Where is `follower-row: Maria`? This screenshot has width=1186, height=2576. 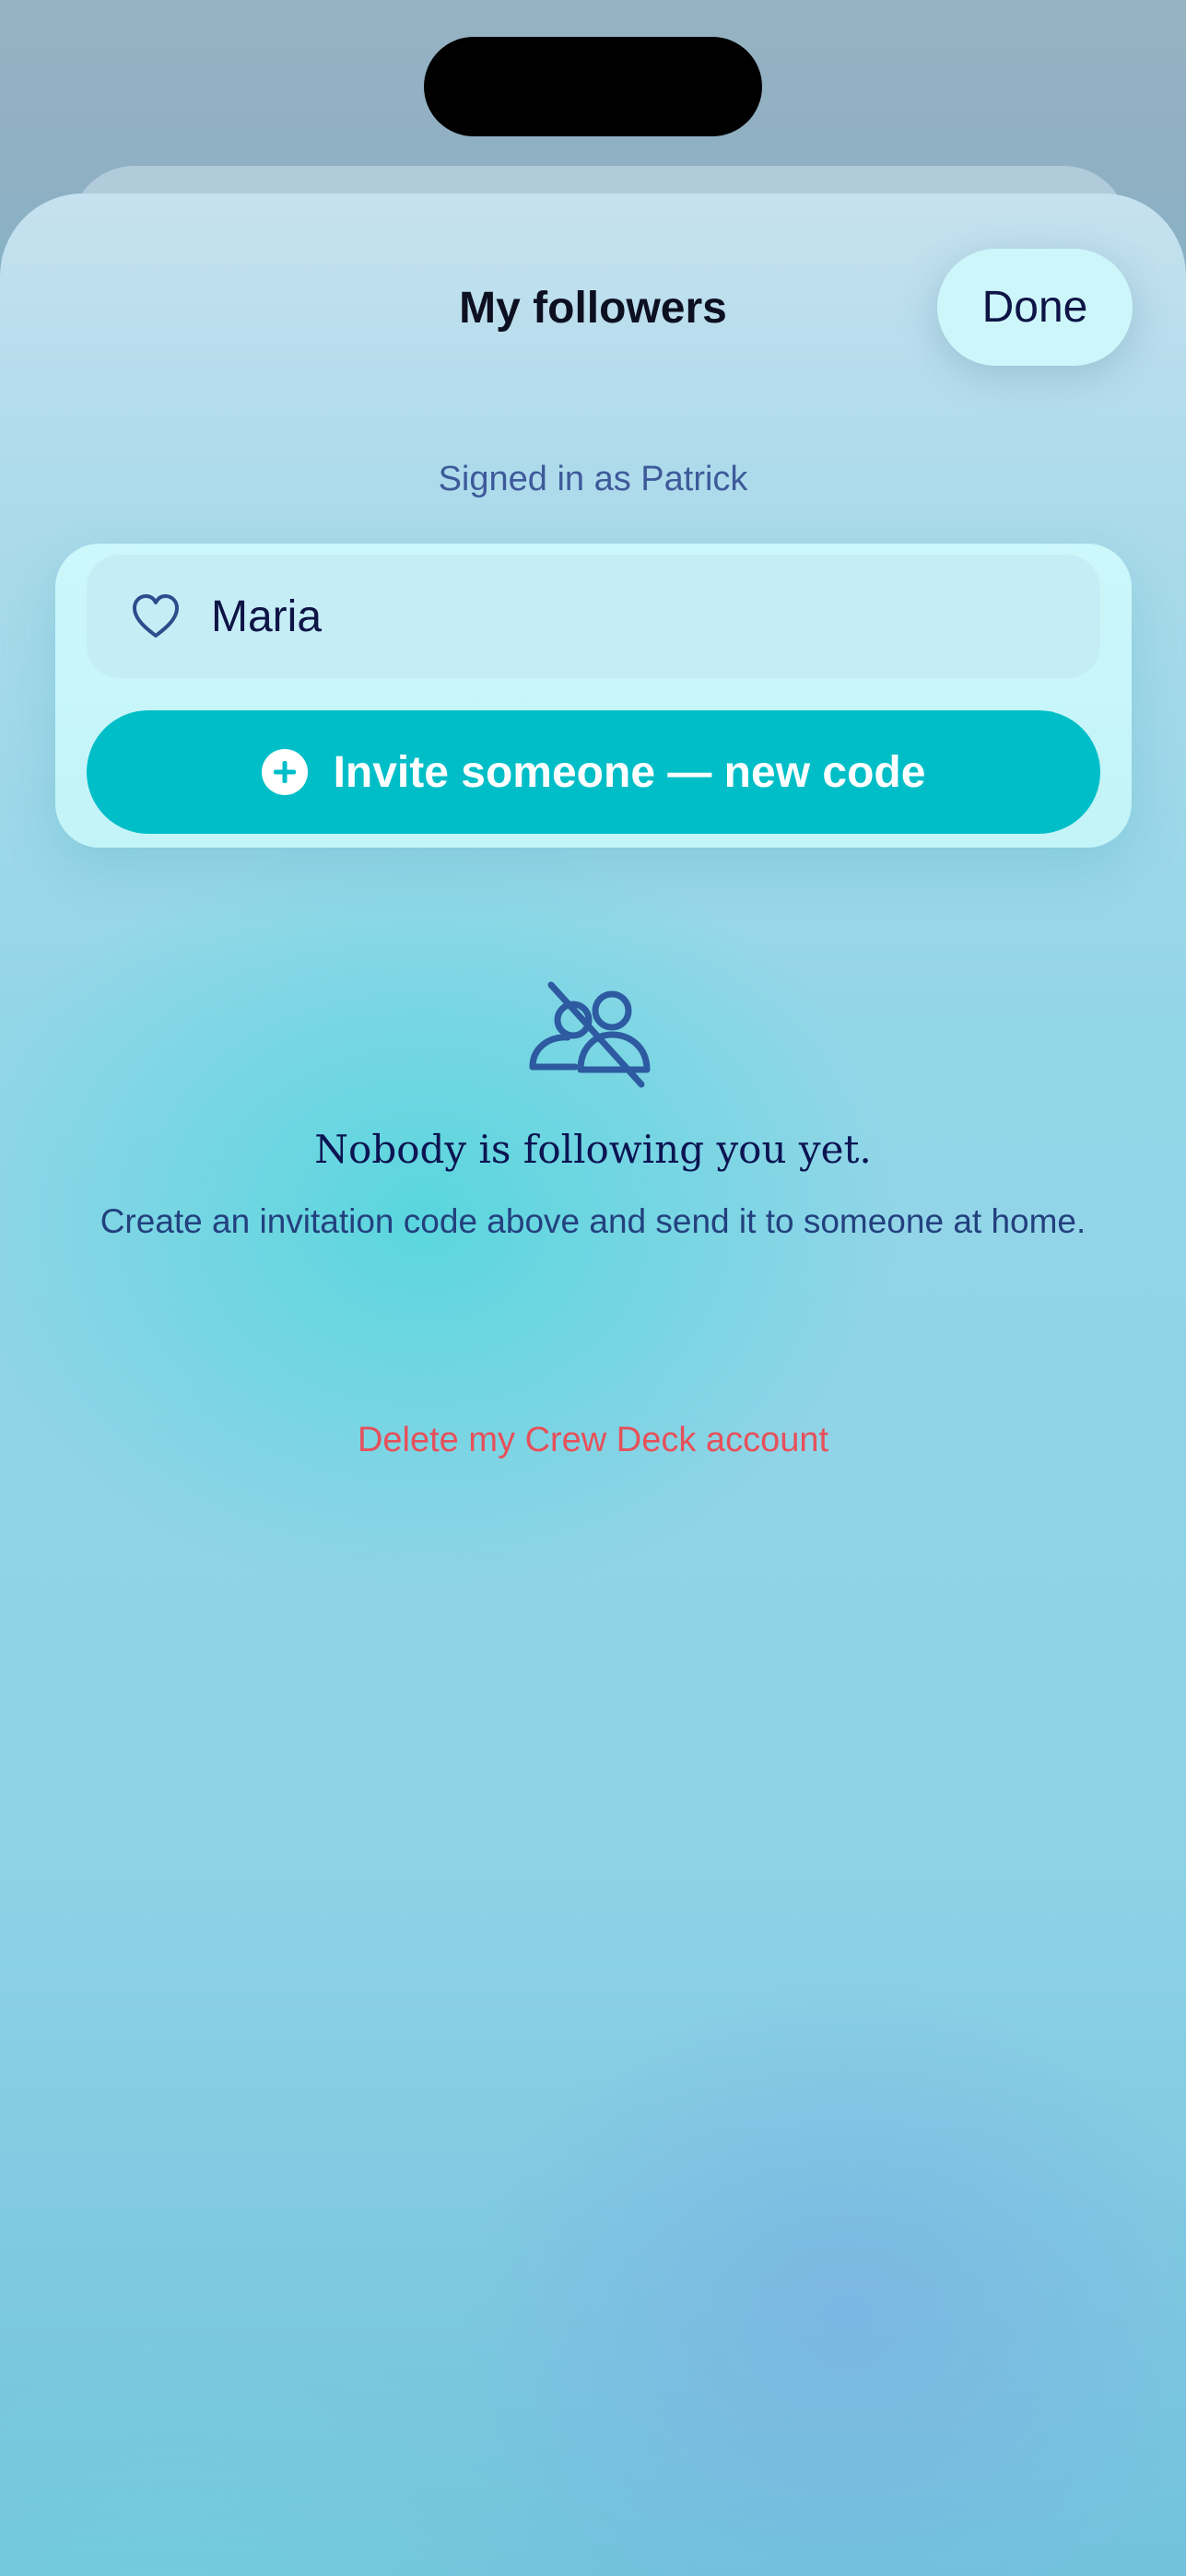 follower-row: Maria is located at coordinates (593, 616).